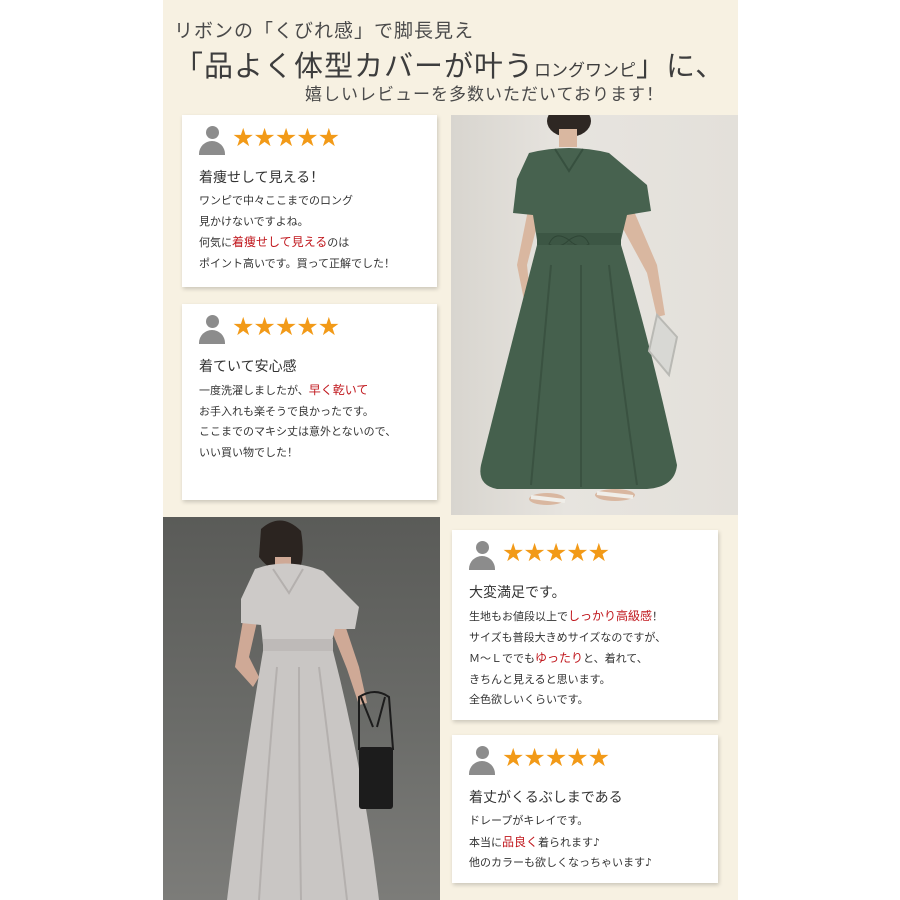  I want to click on header-product: ロングワンピ, so click(585, 71).